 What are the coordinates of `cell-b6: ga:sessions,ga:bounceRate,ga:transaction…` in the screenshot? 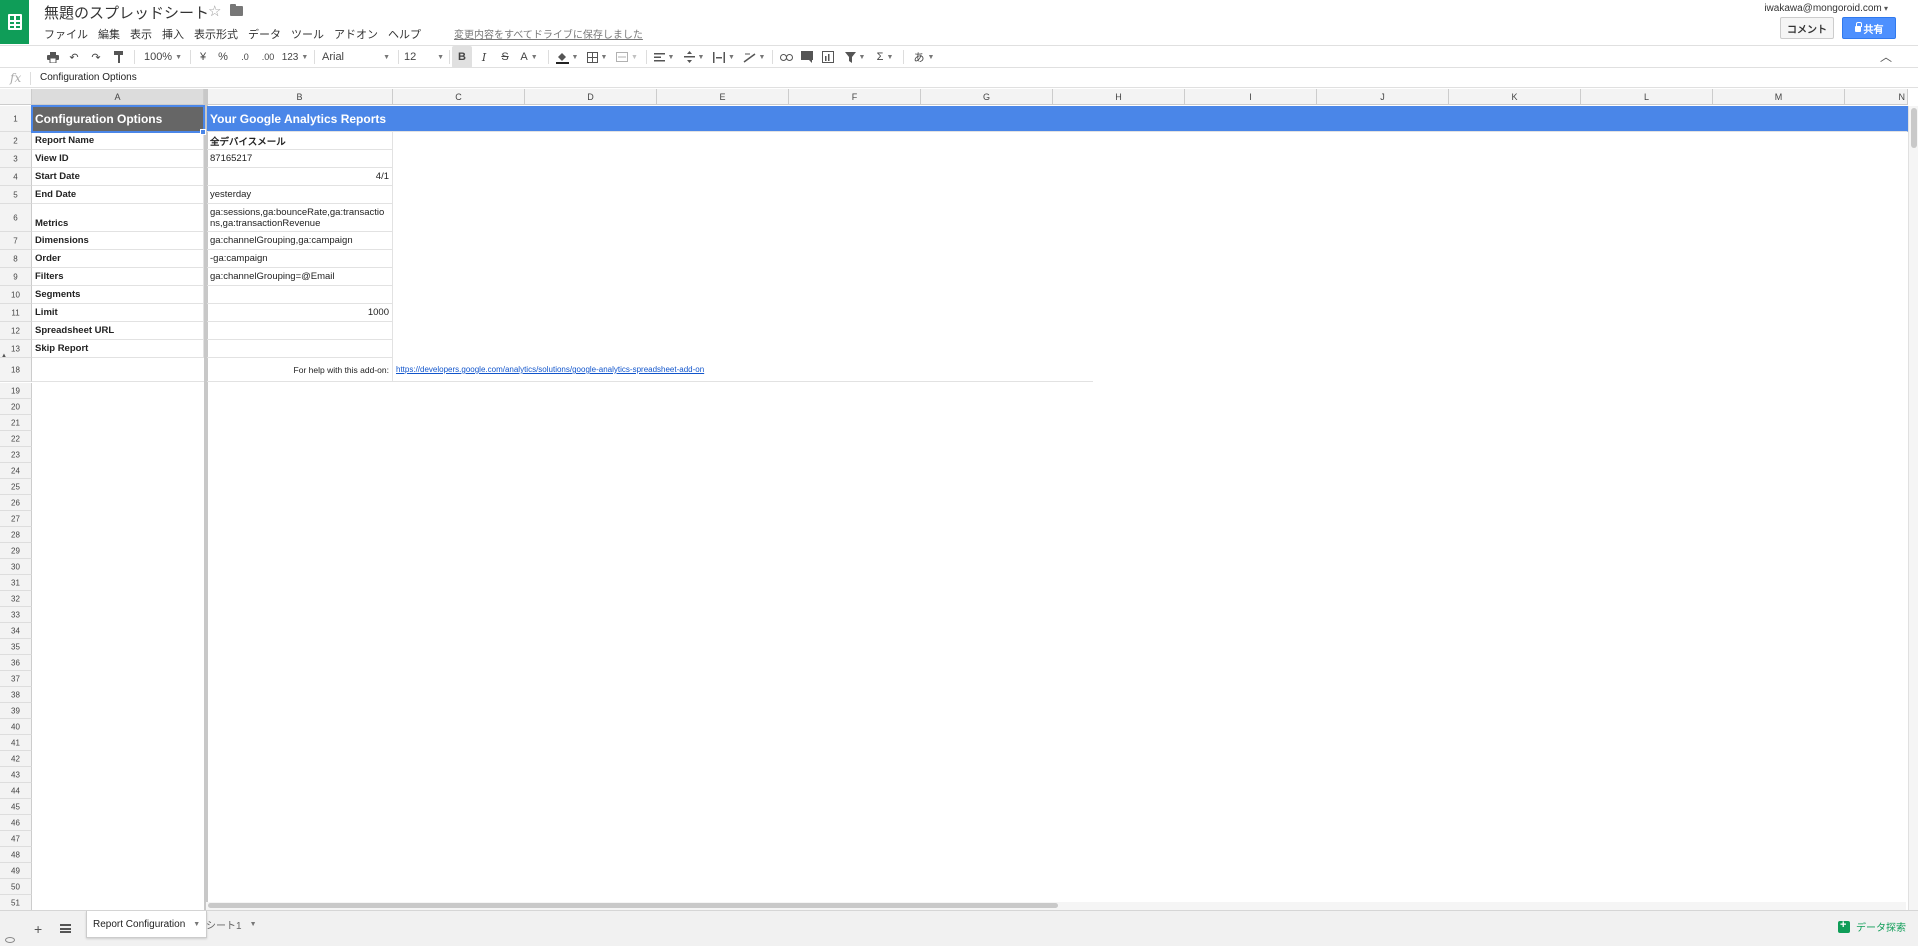 It's located at (300, 218).